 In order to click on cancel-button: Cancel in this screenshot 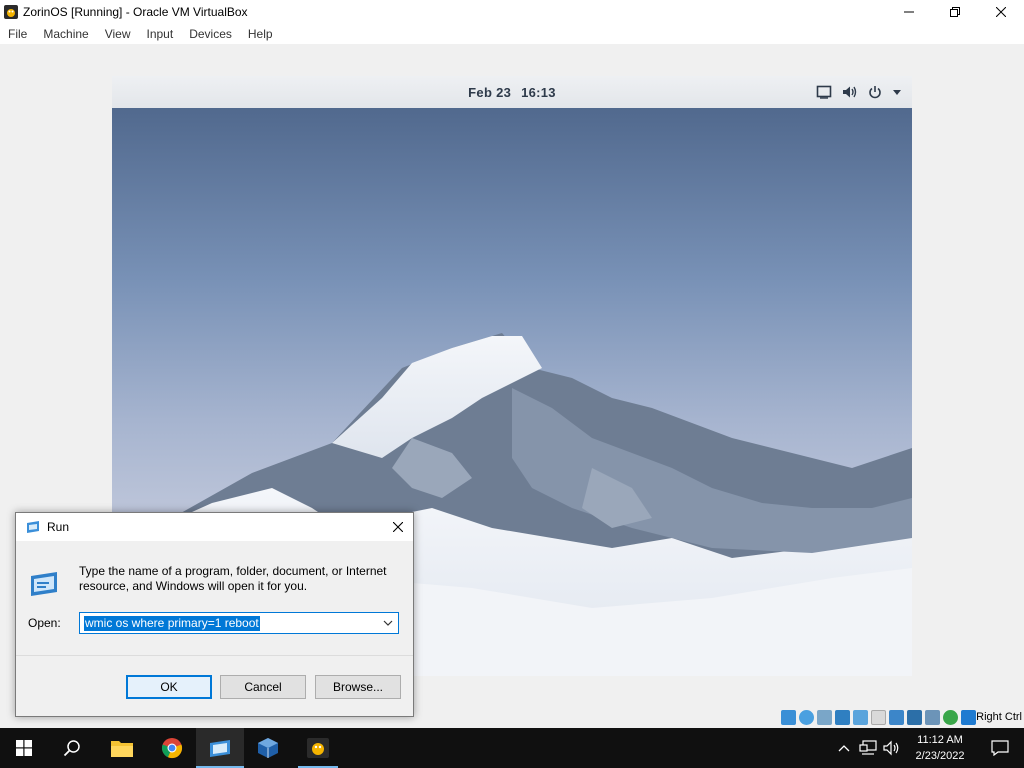, I will do `click(263, 687)`.